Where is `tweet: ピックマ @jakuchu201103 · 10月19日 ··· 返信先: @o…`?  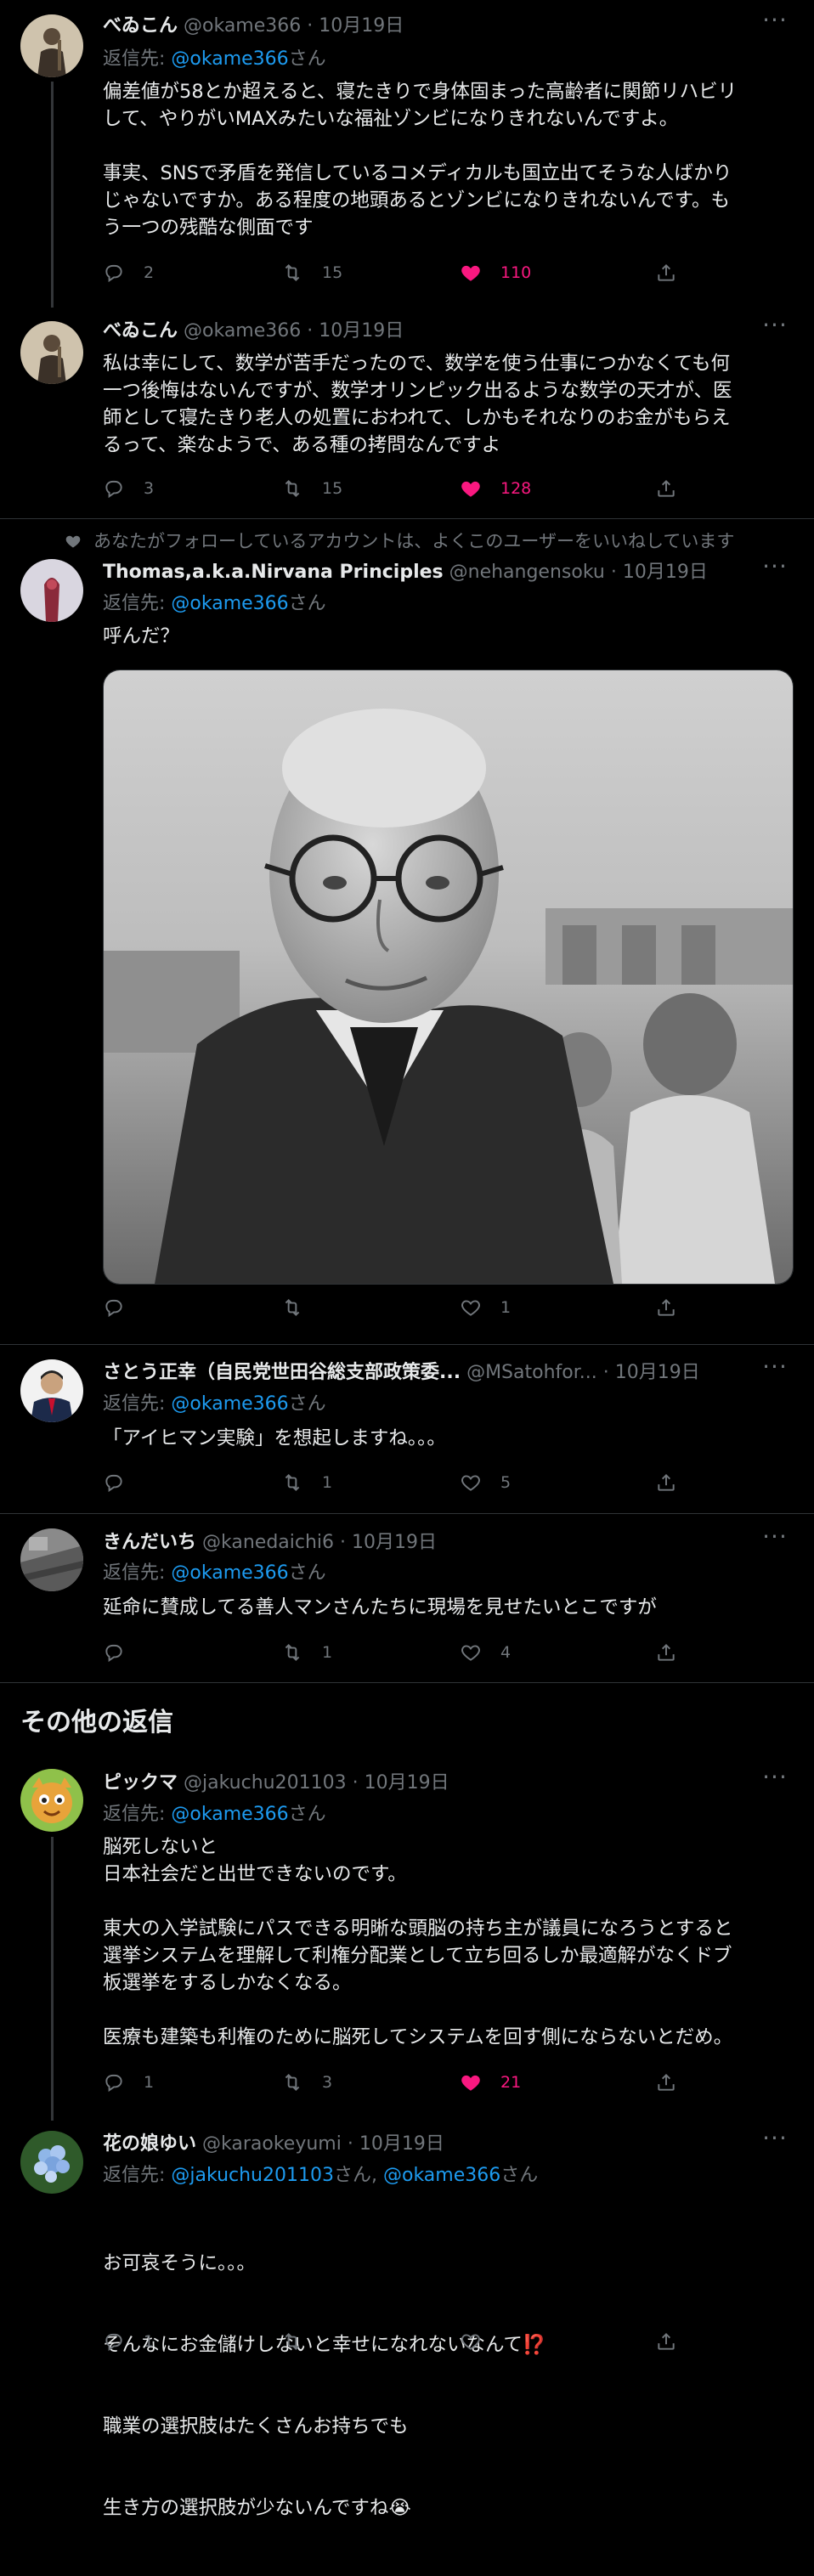
tweet: ピックマ @jakuchu201103 · 10月19日 ··· 返信先: @o… is located at coordinates (407, 1938).